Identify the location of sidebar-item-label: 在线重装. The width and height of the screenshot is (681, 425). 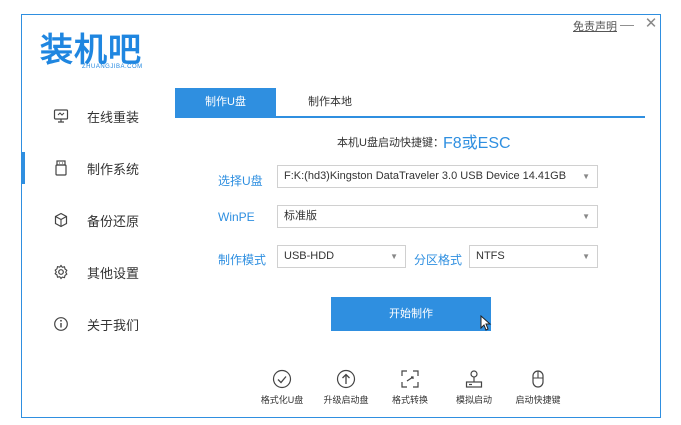
(113, 117).